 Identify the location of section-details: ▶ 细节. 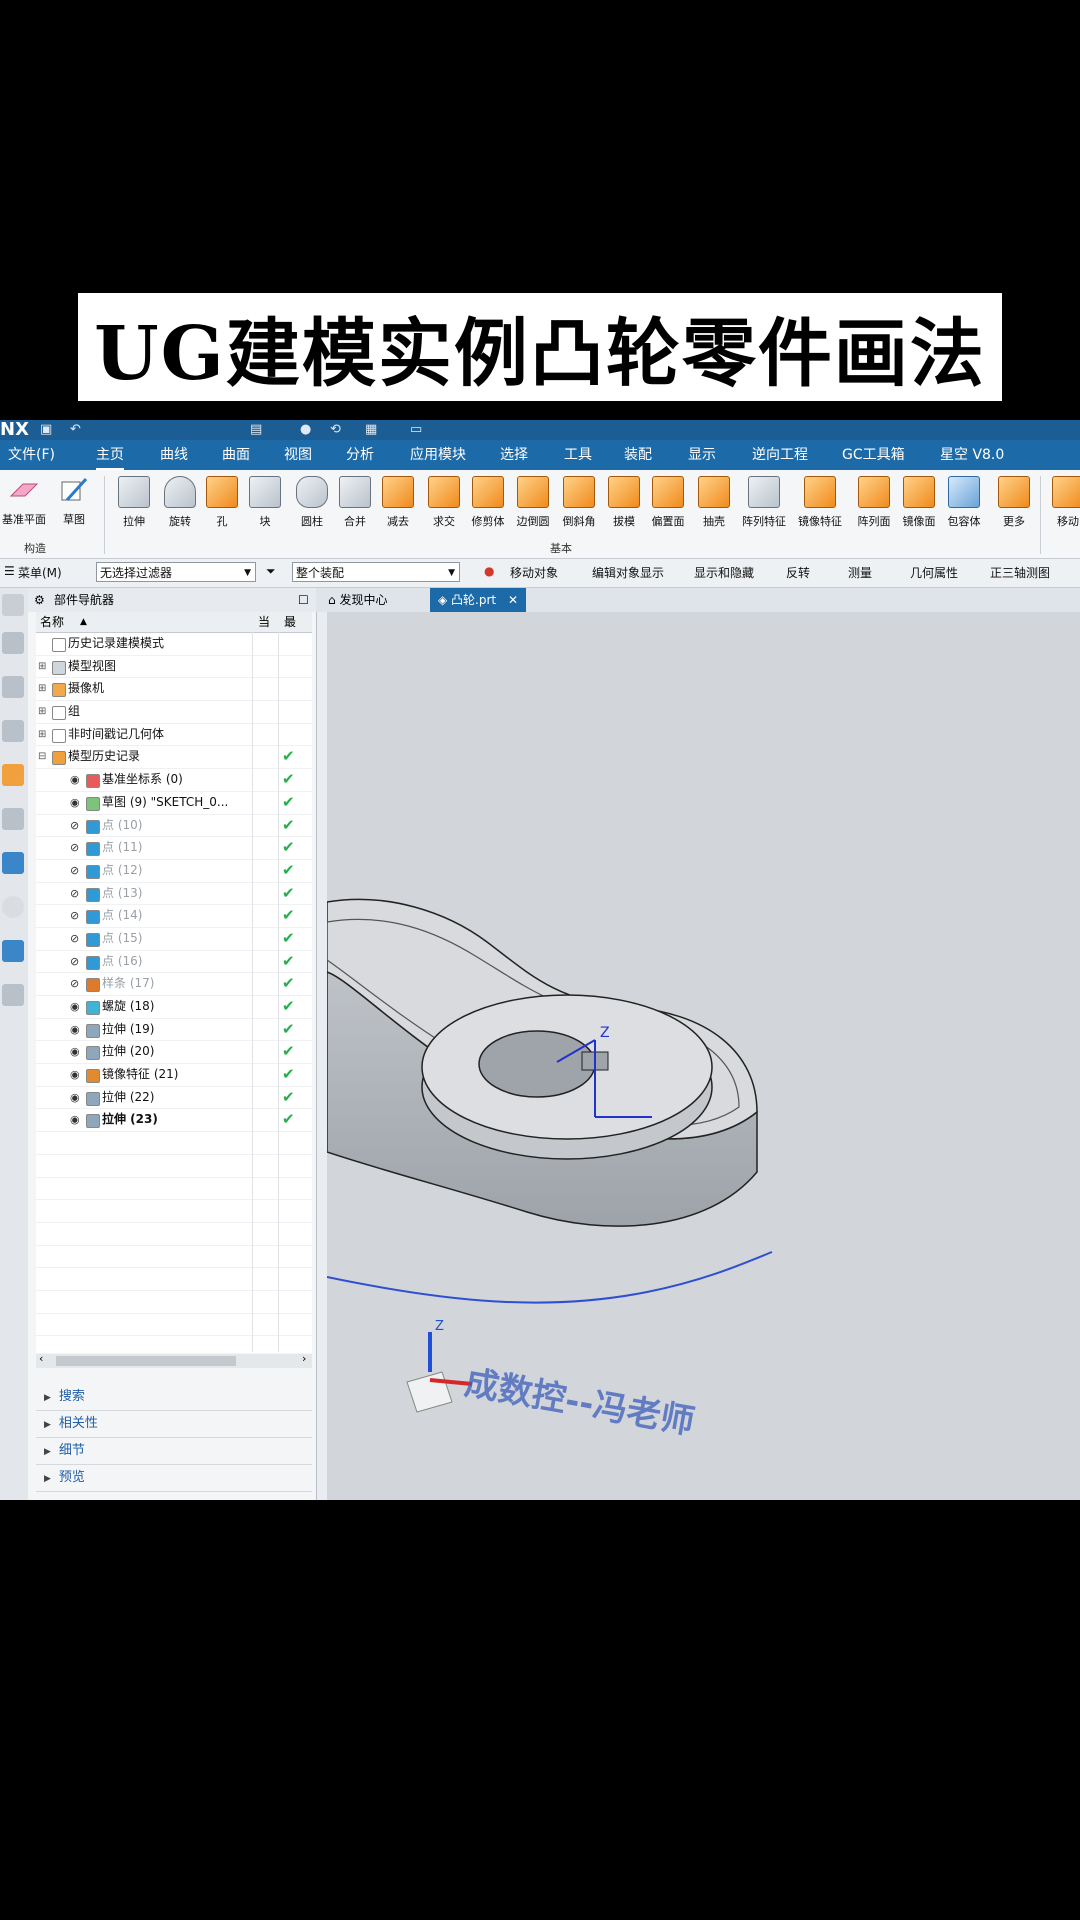
(174, 1451).